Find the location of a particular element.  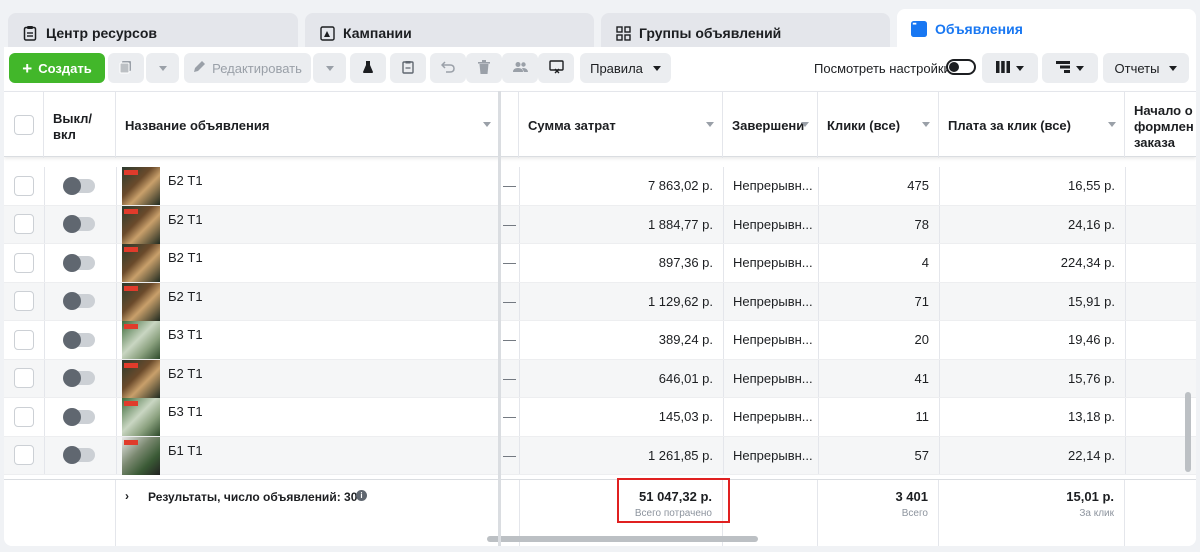

edit-dropdown-button is located at coordinates (329, 68).